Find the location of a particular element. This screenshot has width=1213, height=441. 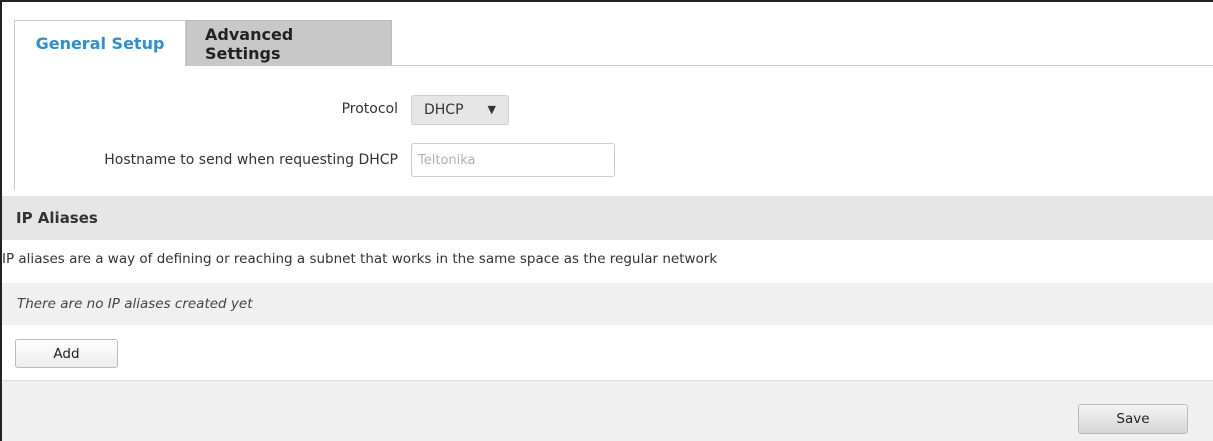

tab-general-setup: General Setup is located at coordinates (100, 43).